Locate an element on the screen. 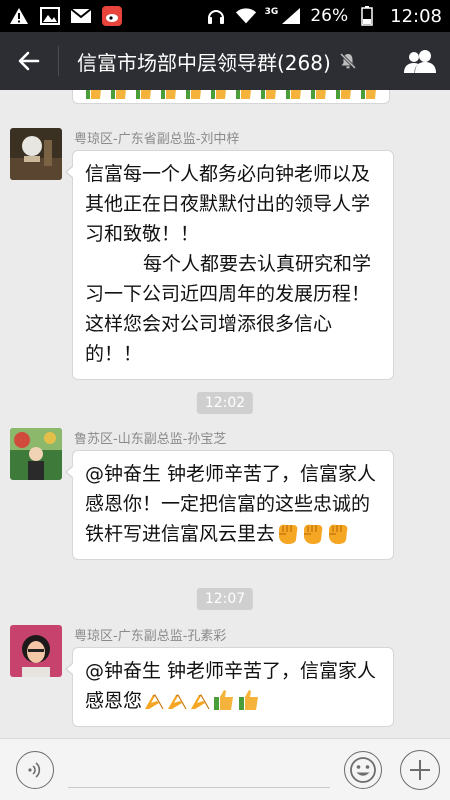  chat-header: 信富市场部中层领导群(268) is located at coordinates (225, 61).